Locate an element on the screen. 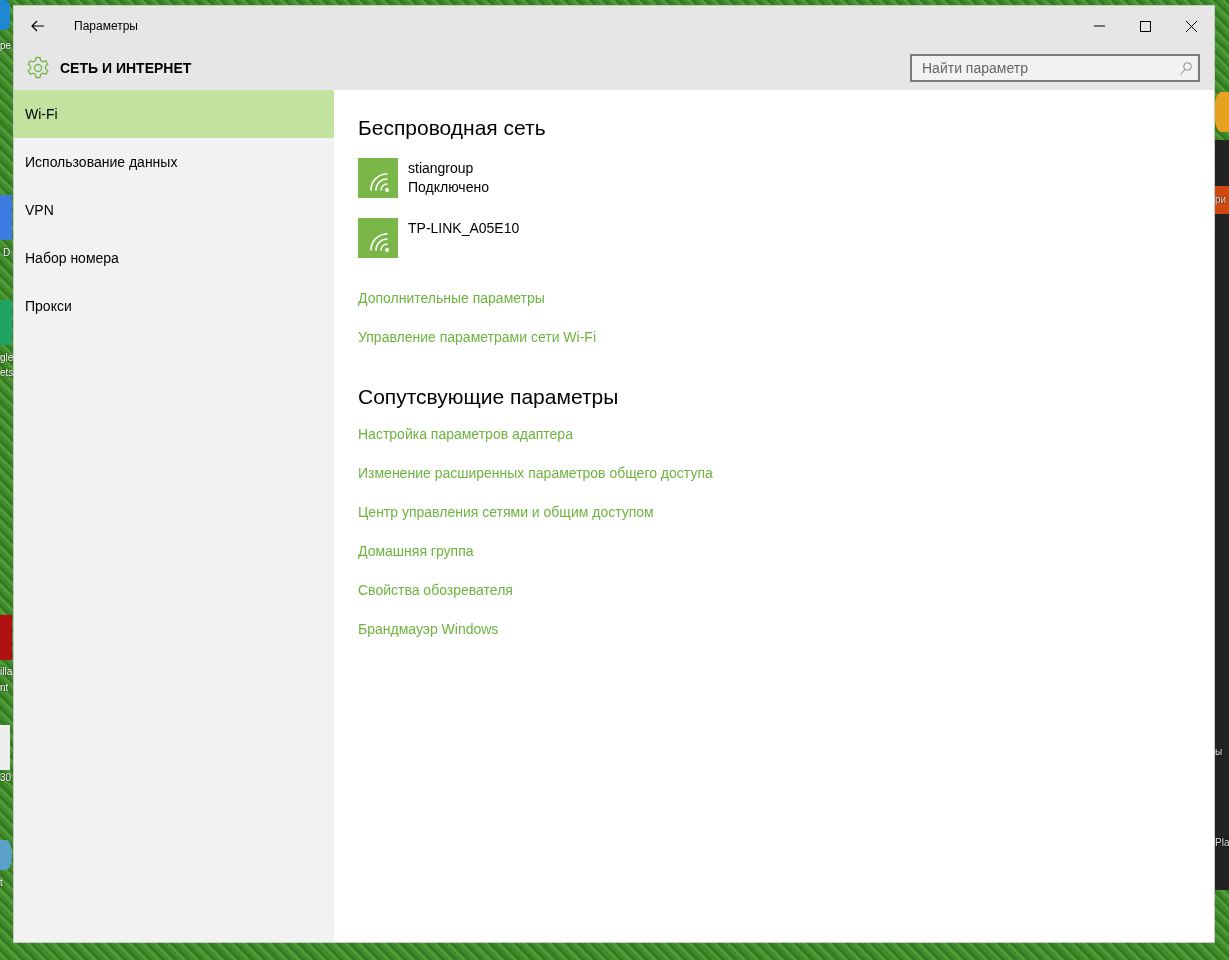  network-name: TP-LINK_A05E10 is located at coordinates (464, 228).